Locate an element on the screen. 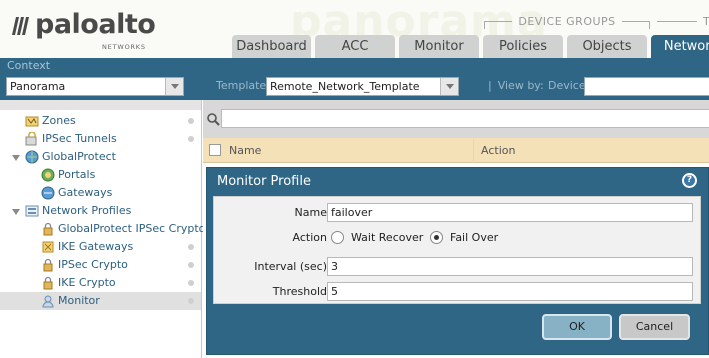 The height and width of the screenshot is (358, 709). wait-recover-radio: Wait Recover is located at coordinates (377, 237).